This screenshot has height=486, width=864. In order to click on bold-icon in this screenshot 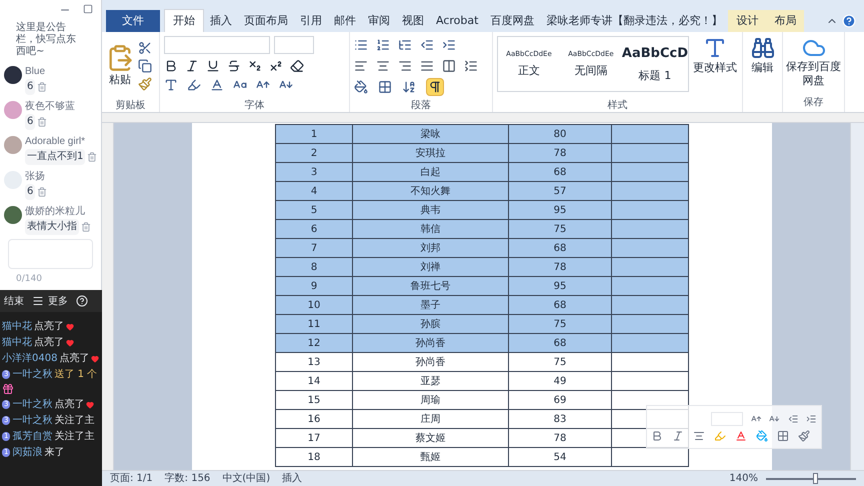, I will do `click(171, 66)`.